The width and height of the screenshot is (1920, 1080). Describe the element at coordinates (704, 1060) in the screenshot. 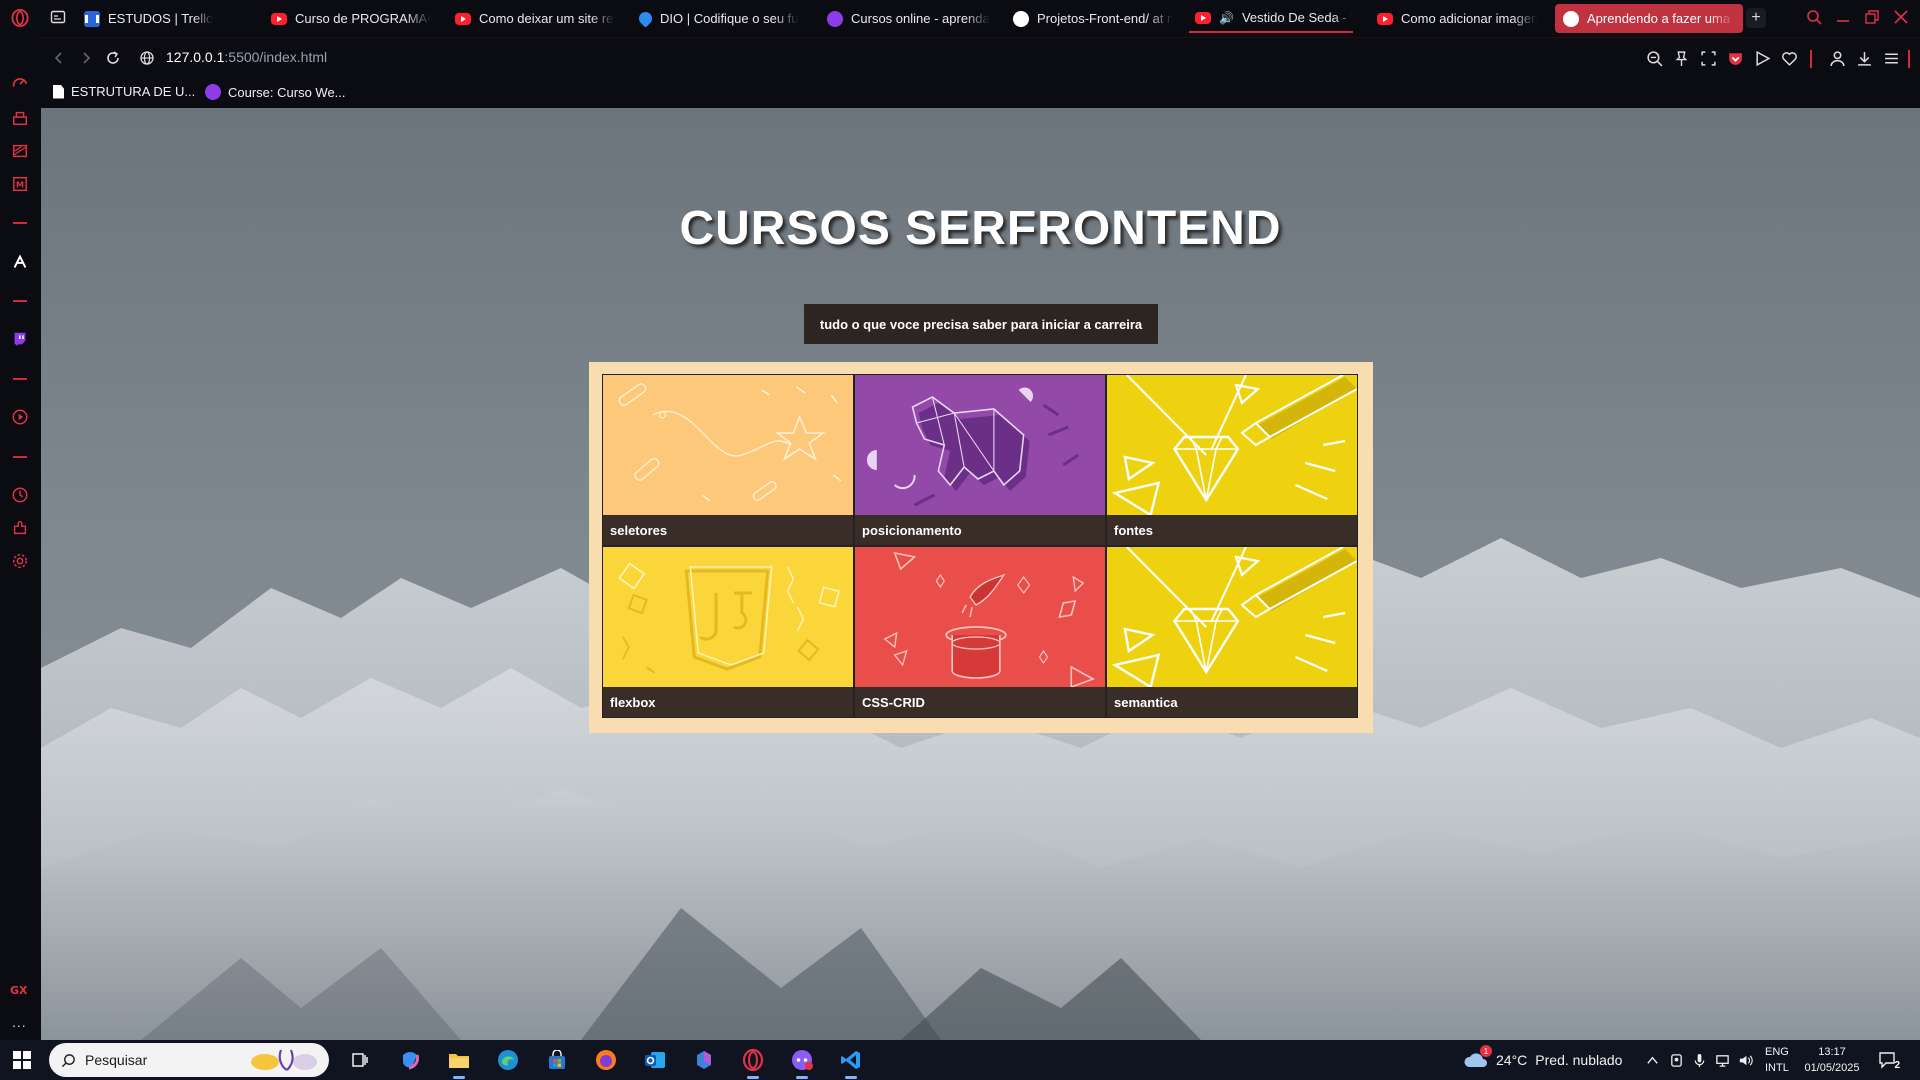

I see `microsoft-365-icon` at that location.